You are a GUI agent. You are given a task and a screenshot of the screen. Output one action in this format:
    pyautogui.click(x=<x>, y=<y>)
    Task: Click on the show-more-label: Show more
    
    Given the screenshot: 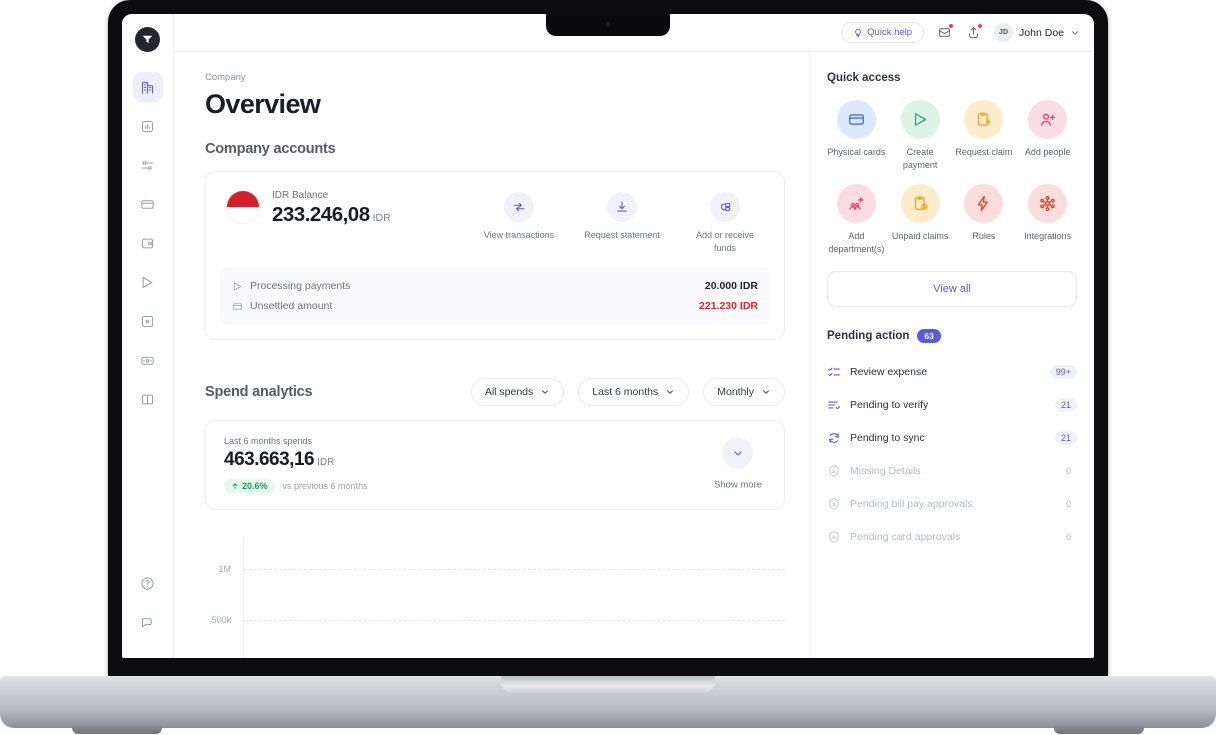 What is the action you would take?
    pyautogui.click(x=737, y=485)
    